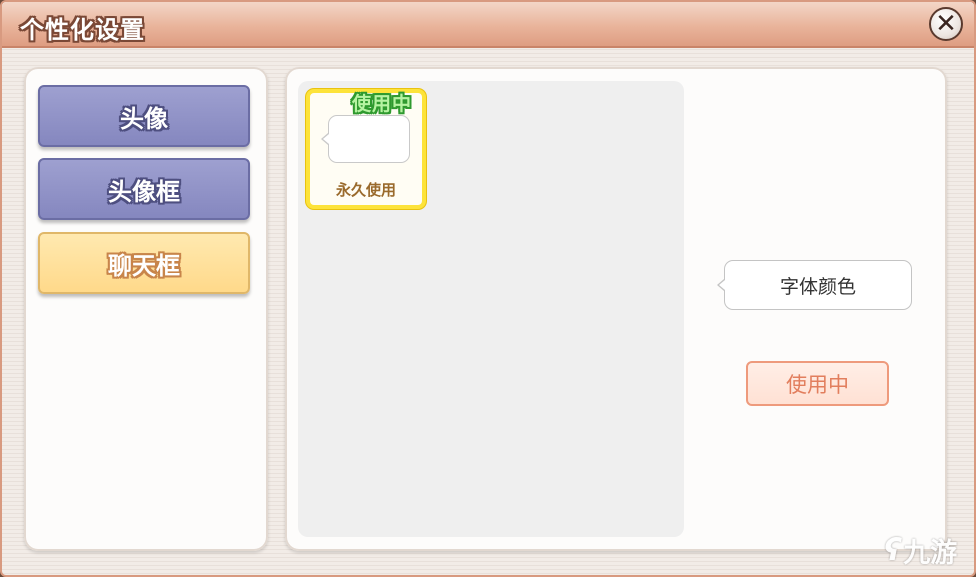 The height and width of the screenshot is (577, 976). What do you see at coordinates (930, 553) in the screenshot?
I see `watermark-text: 九游` at bounding box center [930, 553].